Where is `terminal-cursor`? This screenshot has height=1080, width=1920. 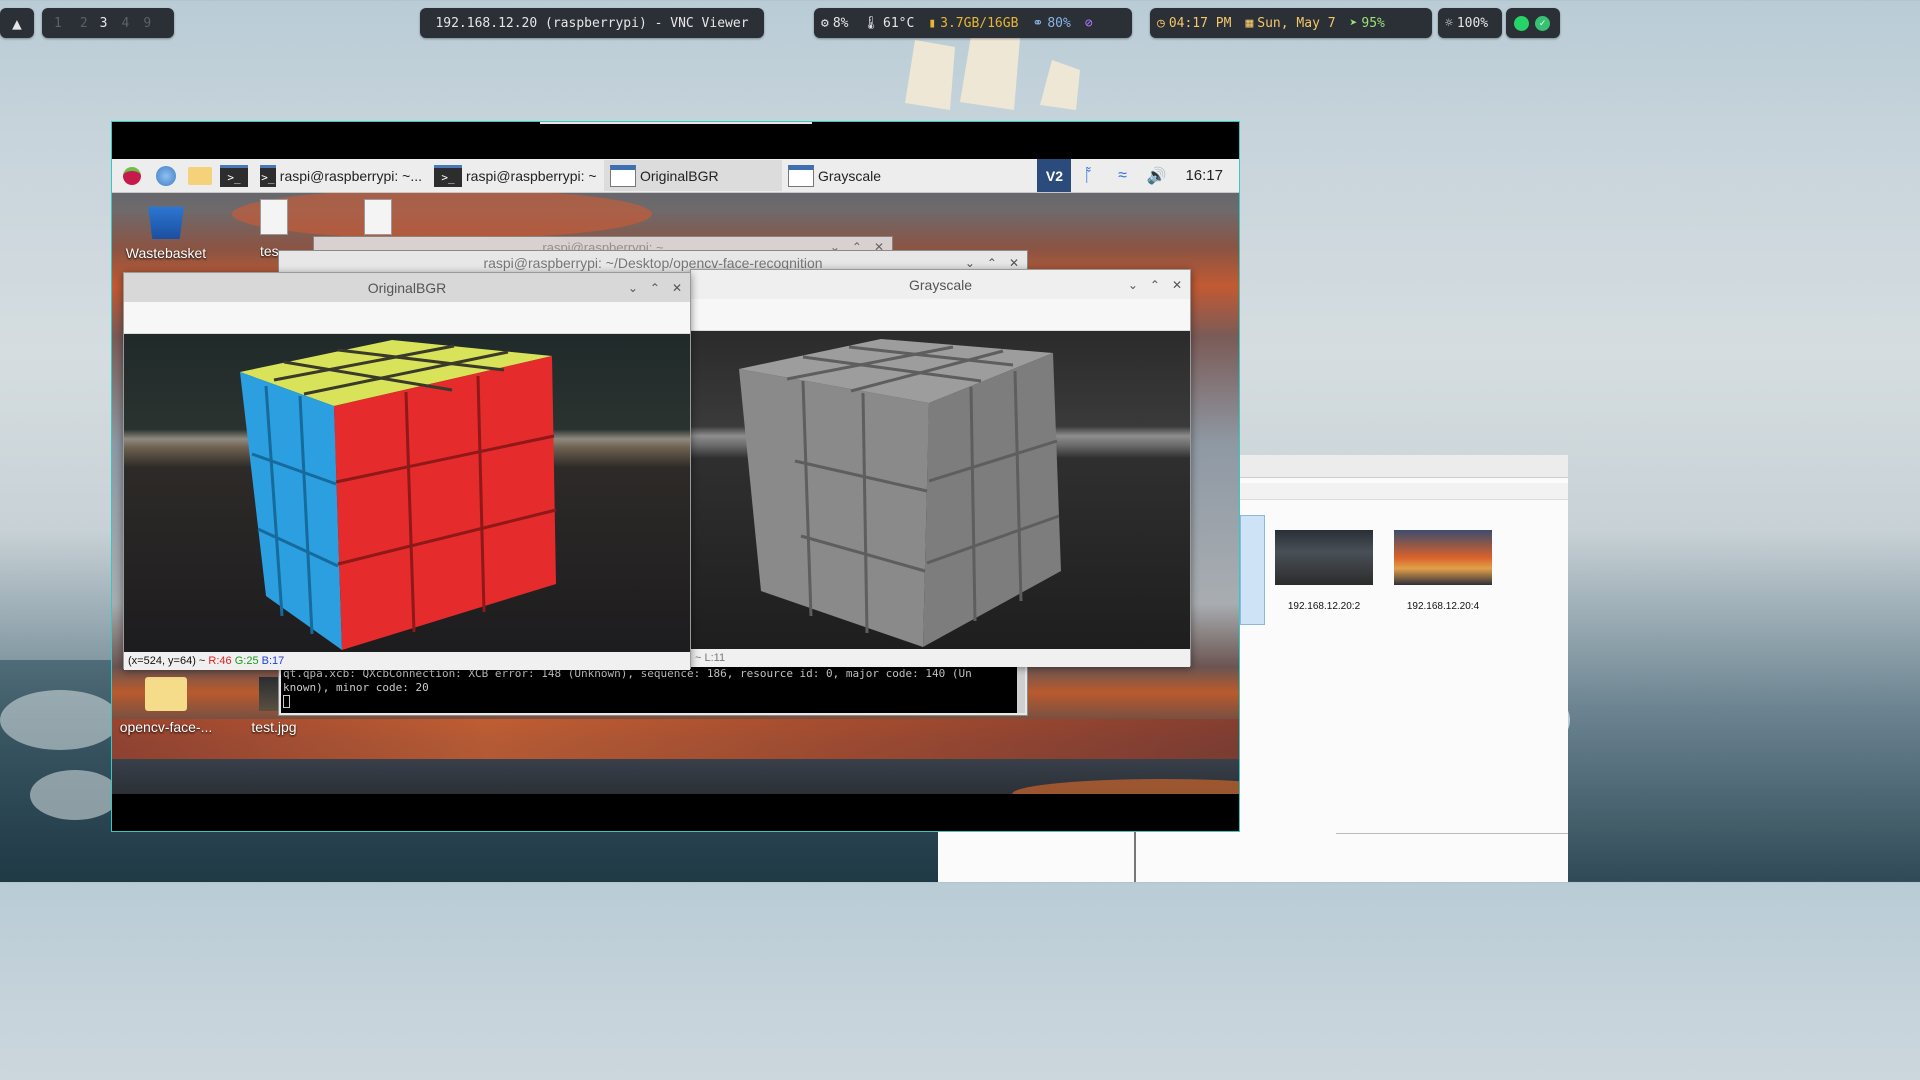
terminal-cursor is located at coordinates (286, 701).